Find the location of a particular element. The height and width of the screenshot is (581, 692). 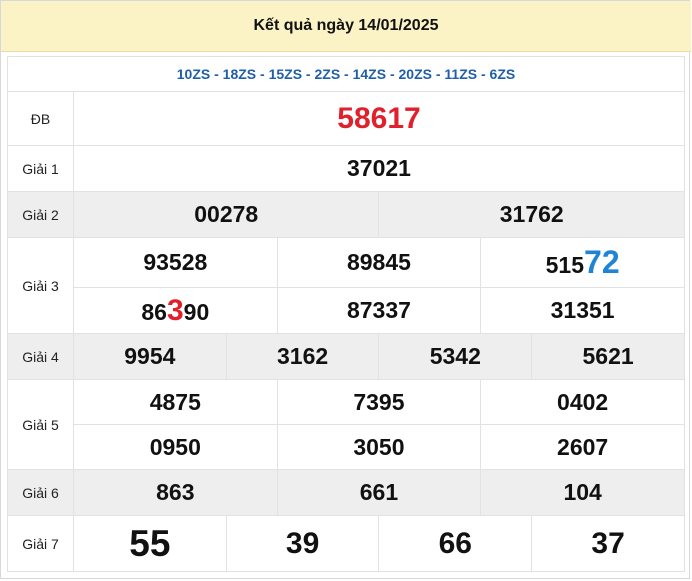

row-prize-3-b: 86390 87337 31351 is located at coordinates (346, 310).